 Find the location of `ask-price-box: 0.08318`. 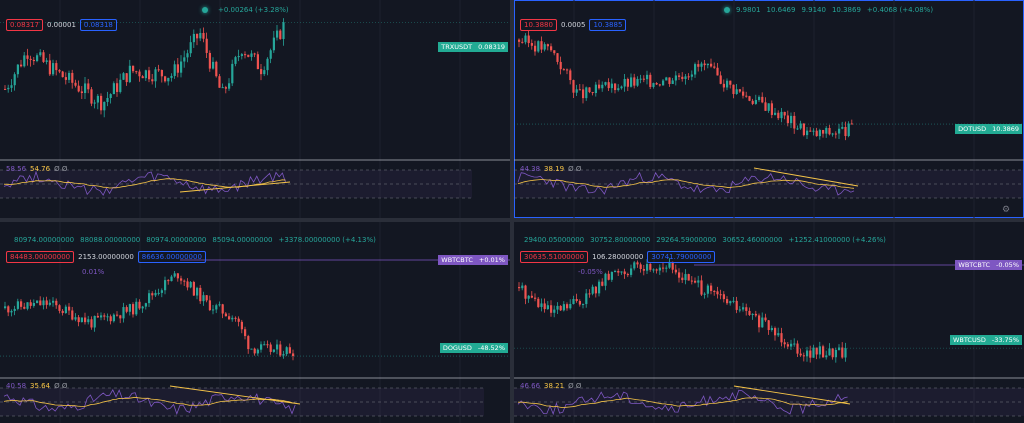

ask-price-box: 0.08318 is located at coordinates (98, 25).